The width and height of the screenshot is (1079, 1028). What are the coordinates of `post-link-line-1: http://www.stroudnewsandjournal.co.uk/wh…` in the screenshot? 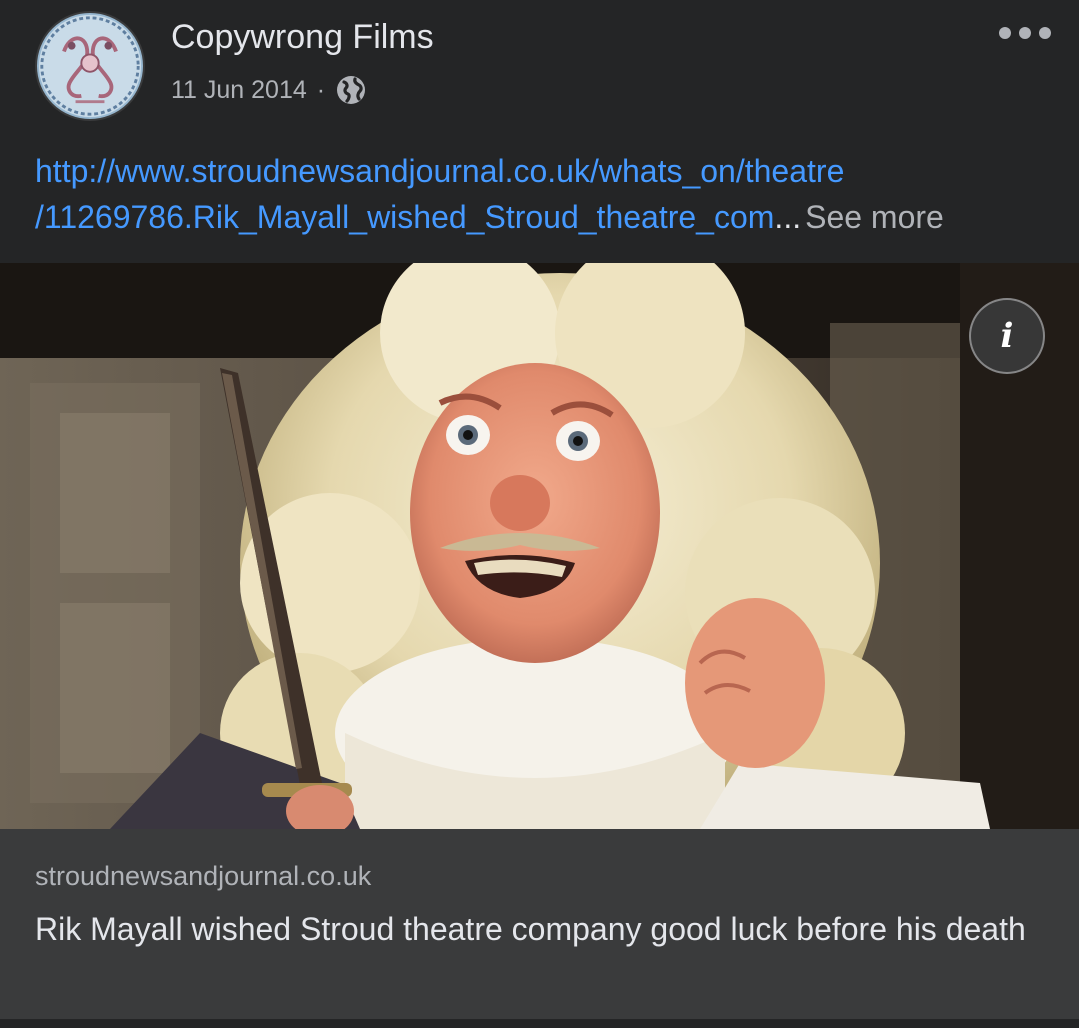 It's located at (545, 171).